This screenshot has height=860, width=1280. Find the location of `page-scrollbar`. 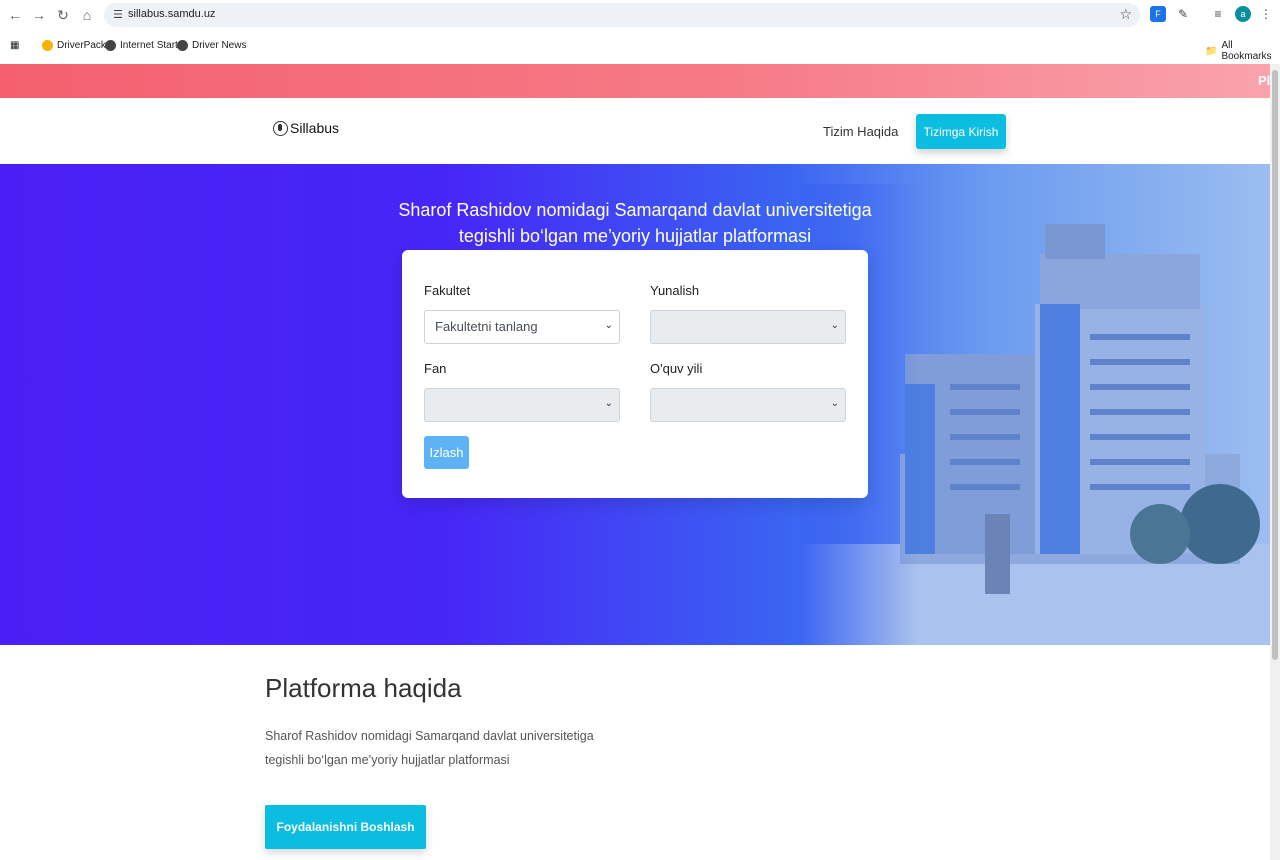

page-scrollbar is located at coordinates (1275, 462).